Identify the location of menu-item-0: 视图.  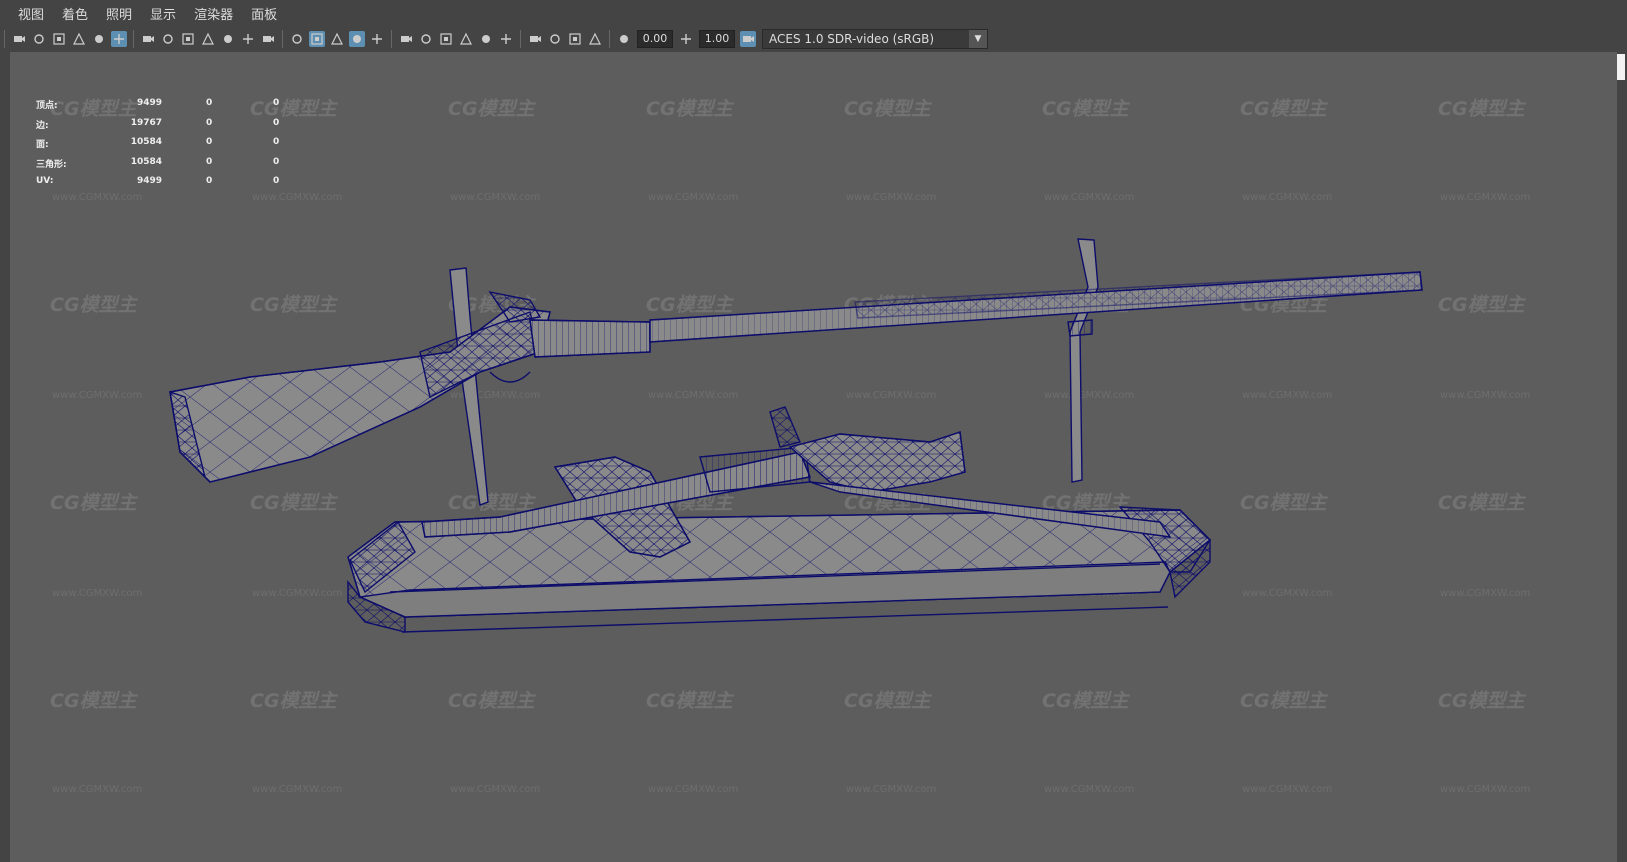
(26, 13).